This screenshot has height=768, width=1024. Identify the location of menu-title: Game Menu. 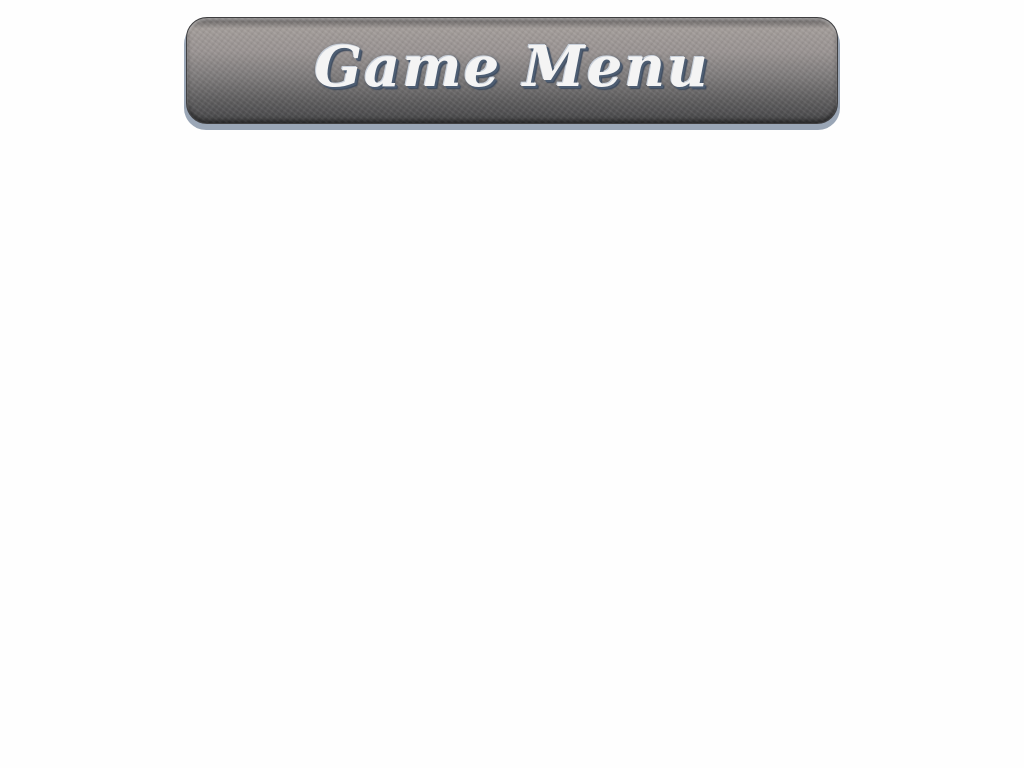
(512, 66).